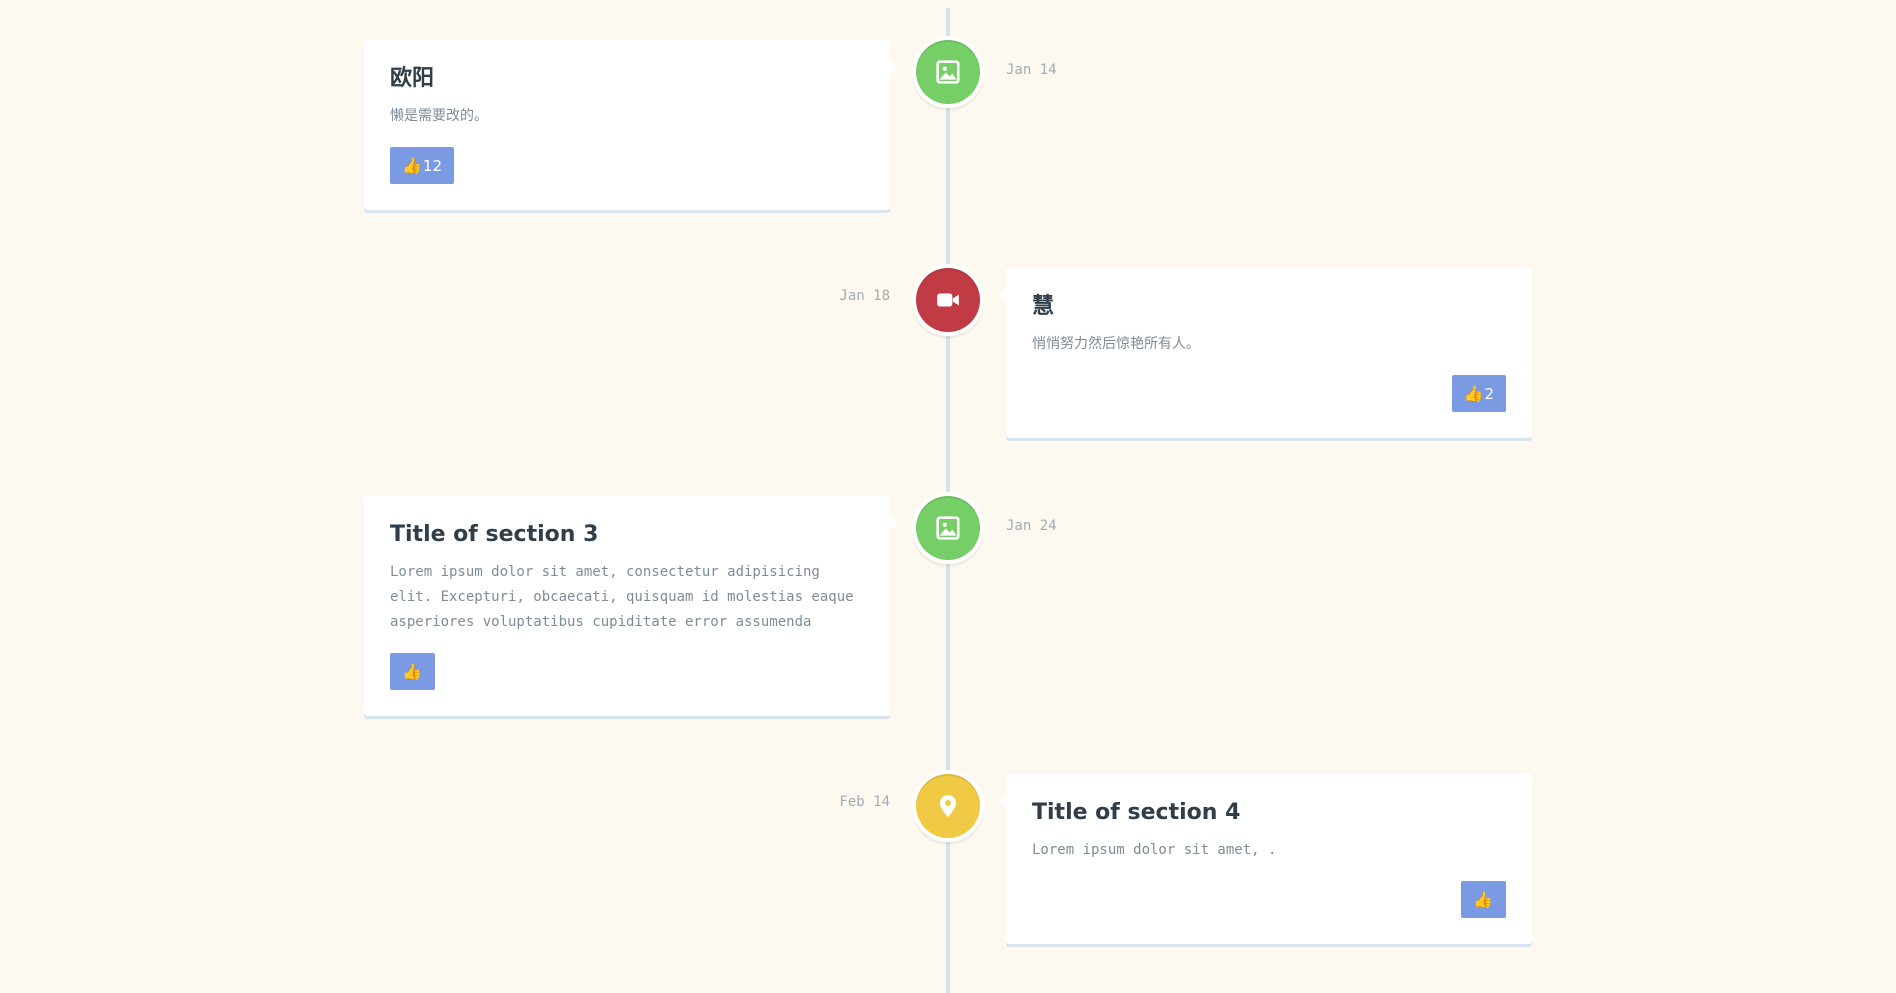 The height and width of the screenshot is (993, 1896). What do you see at coordinates (494, 534) in the screenshot?
I see `card-title: Title of section 3` at bounding box center [494, 534].